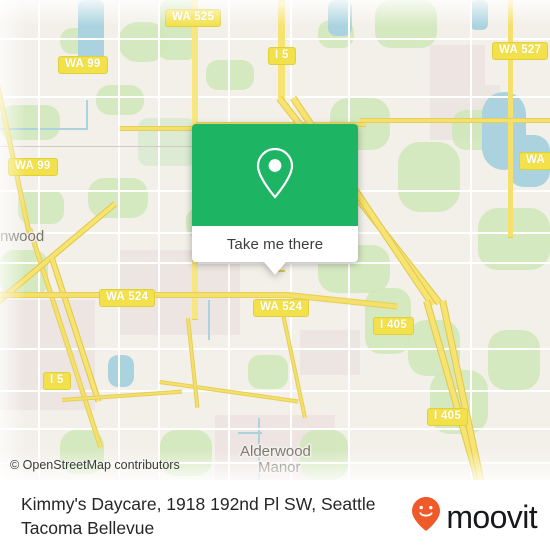 This screenshot has height=550, width=550. Describe the element at coordinates (491, 516) in the screenshot. I see `moovit-wordmark: moovit` at that location.